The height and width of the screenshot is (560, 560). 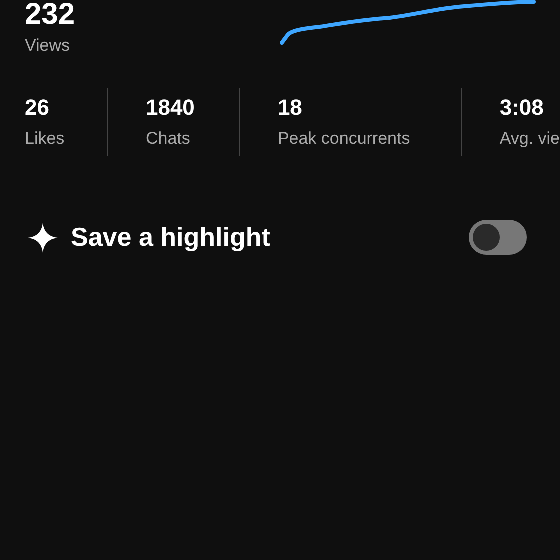 What do you see at coordinates (48, 46) in the screenshot?
I see `views-label: Views` at bounding box center [48, 46].